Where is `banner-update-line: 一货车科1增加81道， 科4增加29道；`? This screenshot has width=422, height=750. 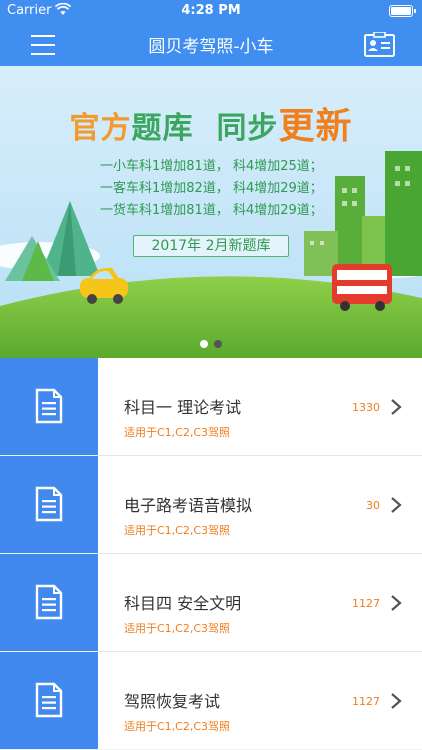 banner-update-line: 一货车科1增加81道， 科4增加29道； is located at coordinates (211, 210).